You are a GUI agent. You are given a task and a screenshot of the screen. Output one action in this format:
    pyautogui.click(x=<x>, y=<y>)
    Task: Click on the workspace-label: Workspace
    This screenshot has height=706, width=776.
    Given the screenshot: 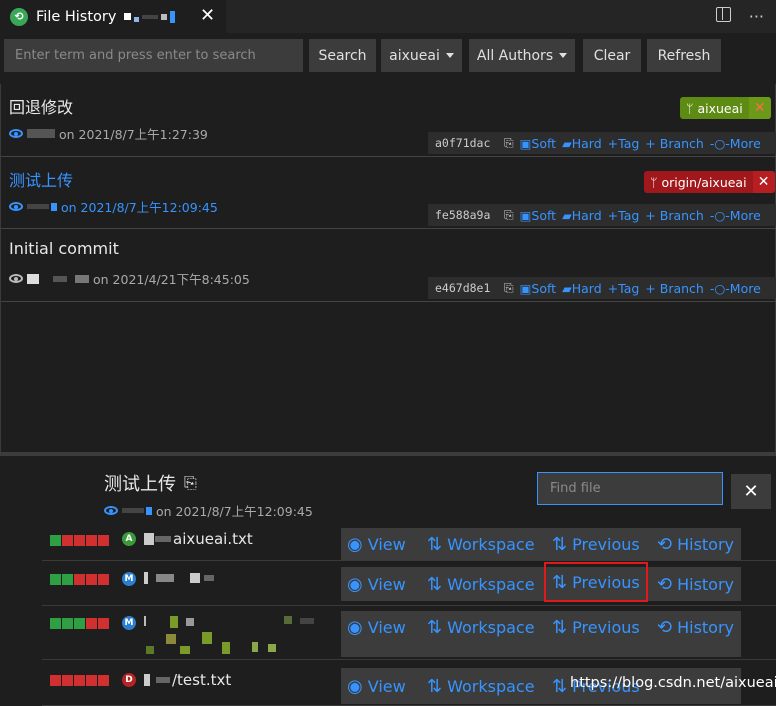 What is the action you would take?
    pyautogui.click(x=491, y=627)
    